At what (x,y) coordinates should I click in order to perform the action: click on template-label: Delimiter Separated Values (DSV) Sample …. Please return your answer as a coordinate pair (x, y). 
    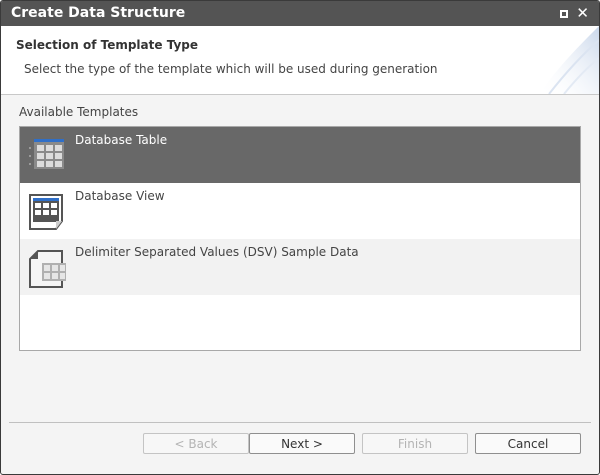
    Looking at the image, I should click on (217, 252).